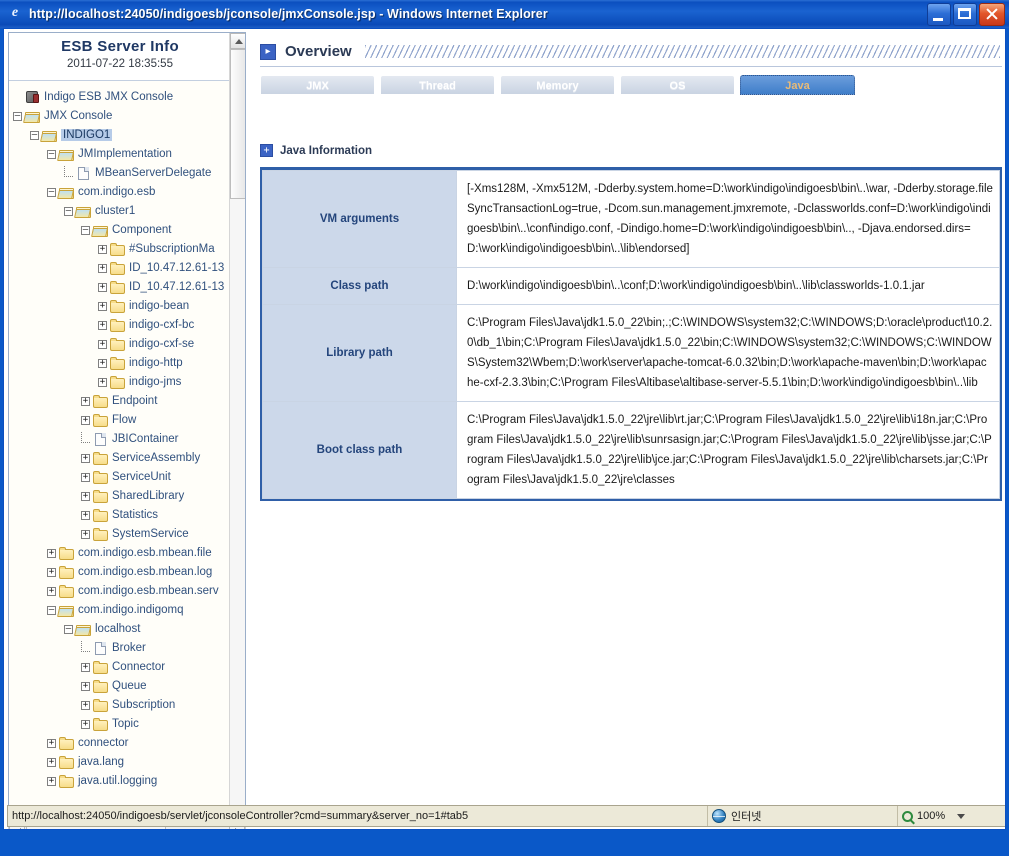  Describe the element at coordinates (148, 496) in the screenshot. I see `tree-node-label: SharedLibrary` at that location.